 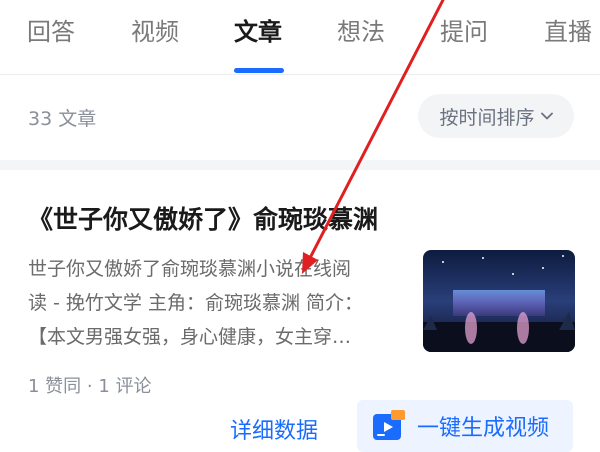 What do you see at coordinates (274, 429) in the screenshot?
I see `detail-data-link: 详细数据` at bounding box center [274, 429].